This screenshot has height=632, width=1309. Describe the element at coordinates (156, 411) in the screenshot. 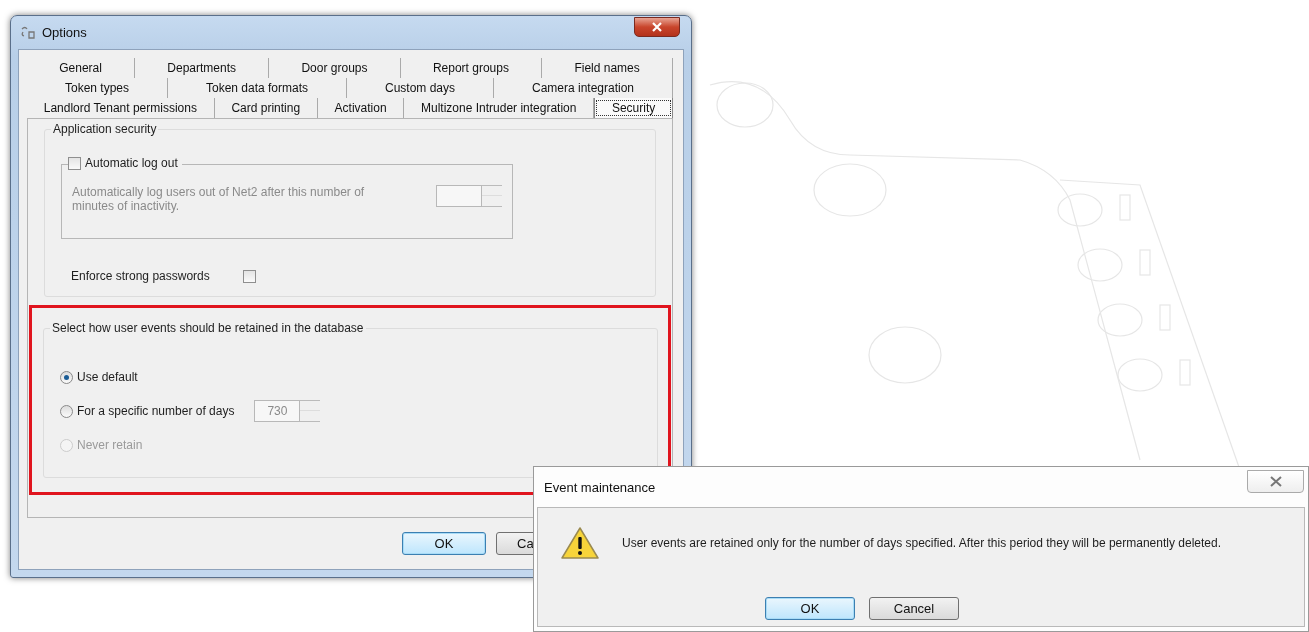

I see `radio-label: For a specific number of days` at that location.